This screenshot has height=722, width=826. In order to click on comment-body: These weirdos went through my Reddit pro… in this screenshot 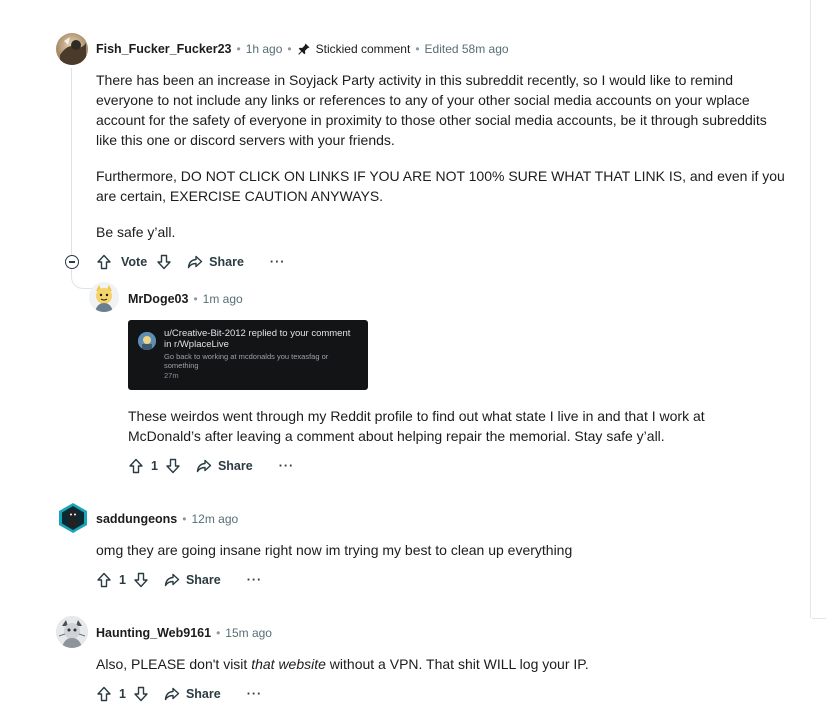, I will do `click(428, 426)`.